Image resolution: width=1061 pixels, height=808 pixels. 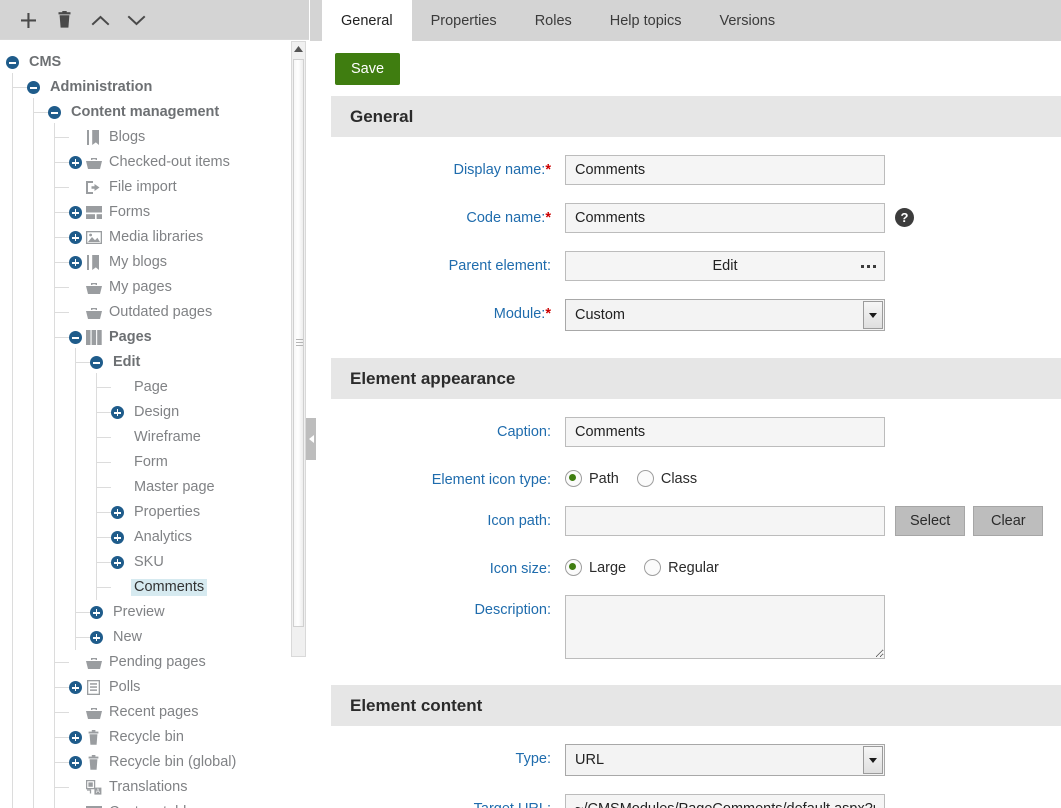 What do you see at coordinates (146, 803) in the screenshot?
I see `tree-item-custom-tables: Custom tables` at bounding box center [146, 803].